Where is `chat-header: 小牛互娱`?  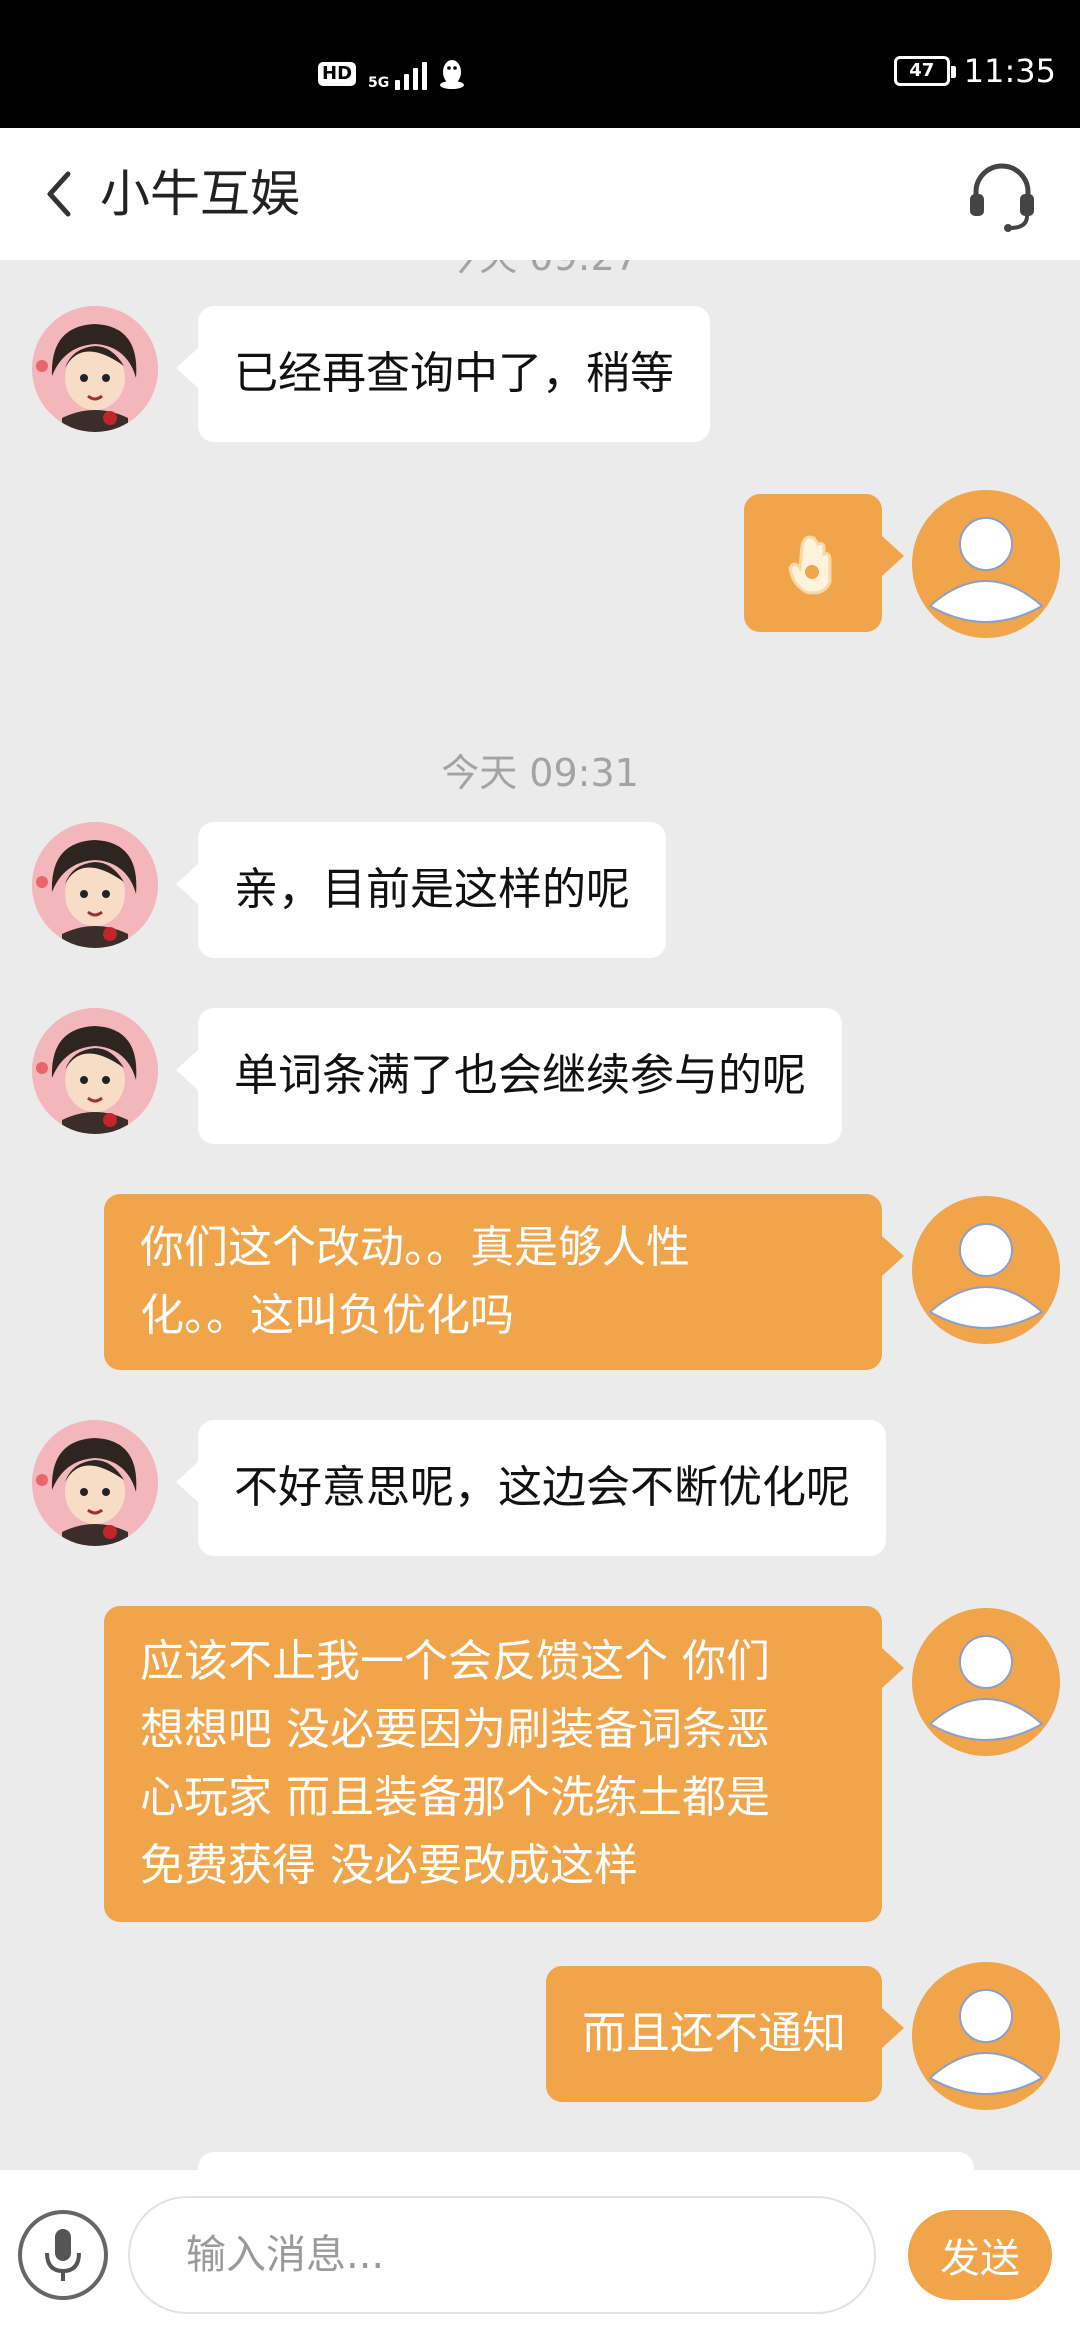
chat-header: 小牛互娱 is located at coordinates (540, 194).